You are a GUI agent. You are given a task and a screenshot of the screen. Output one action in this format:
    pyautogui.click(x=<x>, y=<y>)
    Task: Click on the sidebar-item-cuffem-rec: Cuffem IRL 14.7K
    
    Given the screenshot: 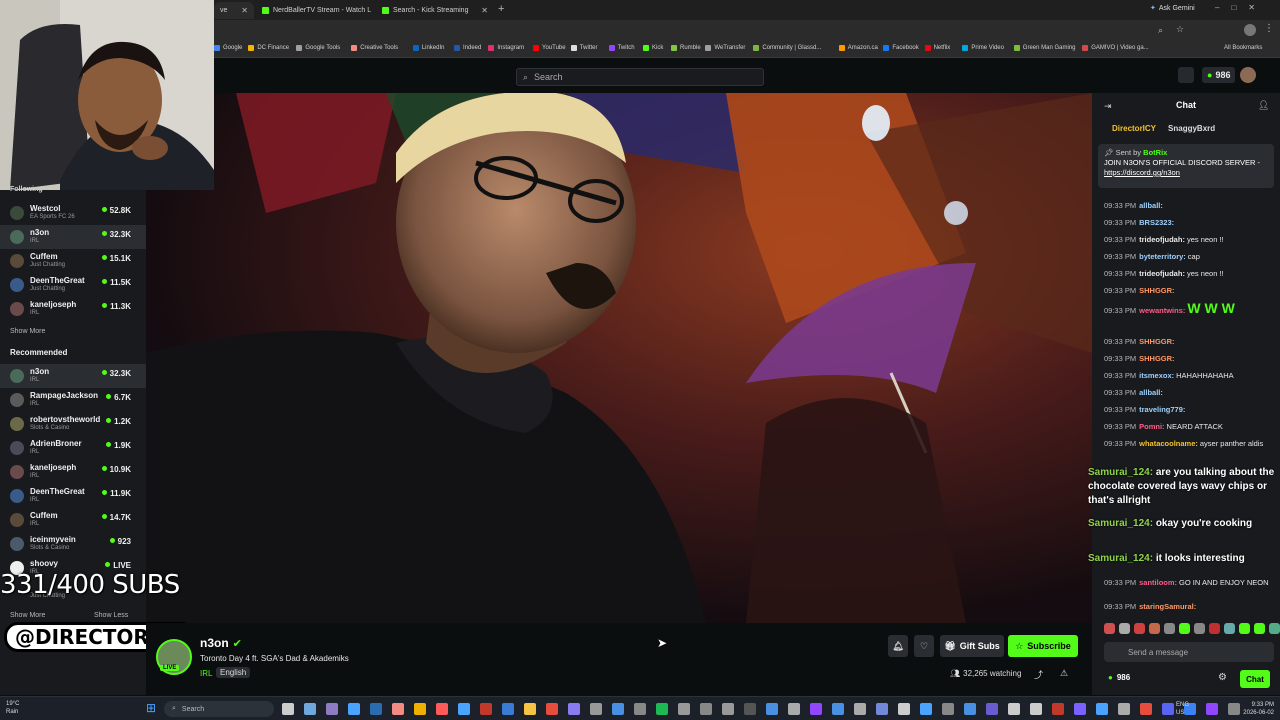 What is the action you would take?
    pyautogui.click(x=73, y=520)
    